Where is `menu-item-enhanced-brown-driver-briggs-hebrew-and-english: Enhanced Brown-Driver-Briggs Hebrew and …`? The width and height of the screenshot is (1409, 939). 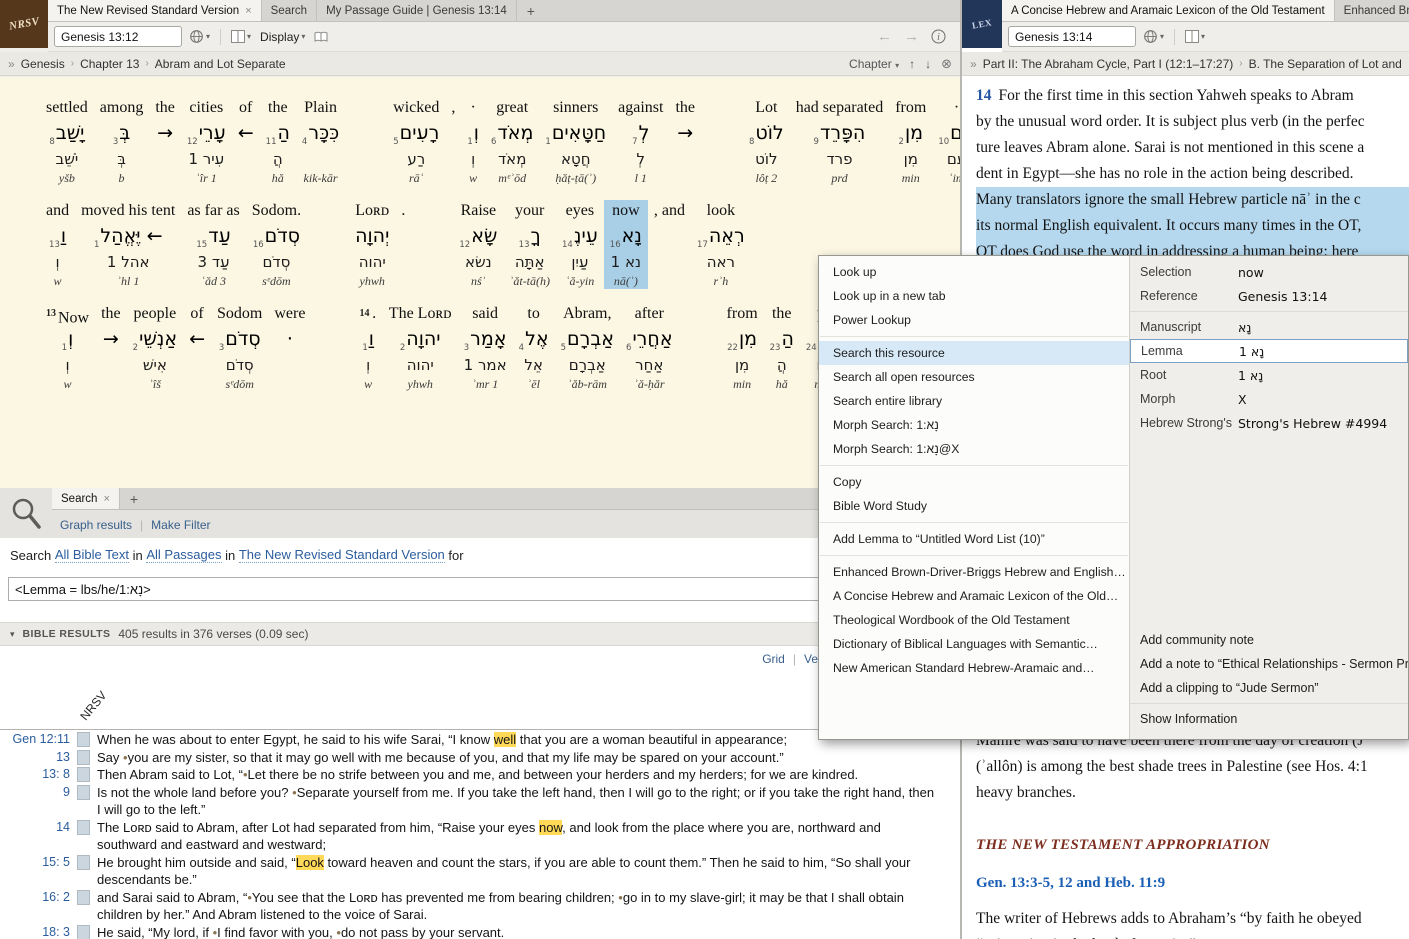 menu-item-enhanced-brown-driver-briggs-hebrew-and-english: Enhanced Brown-Driver-Briggs Hebrew and … is located at coordinates (974, 572).